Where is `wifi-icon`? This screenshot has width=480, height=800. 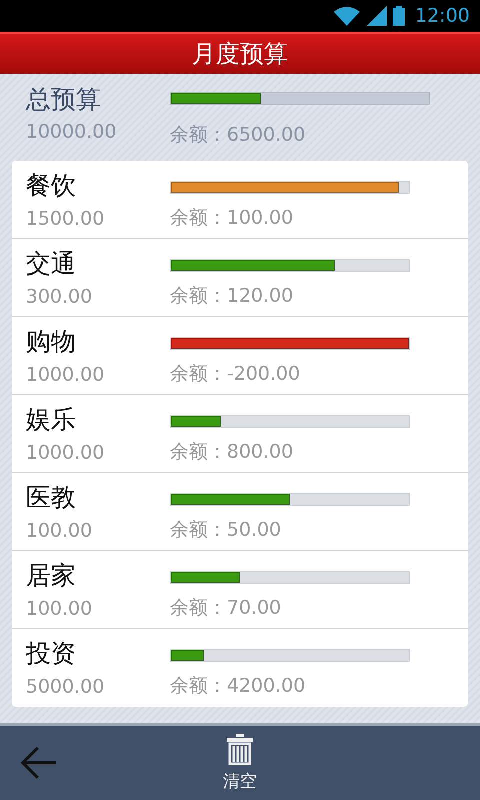 wifi-icon is located at coordinates (347, 16).